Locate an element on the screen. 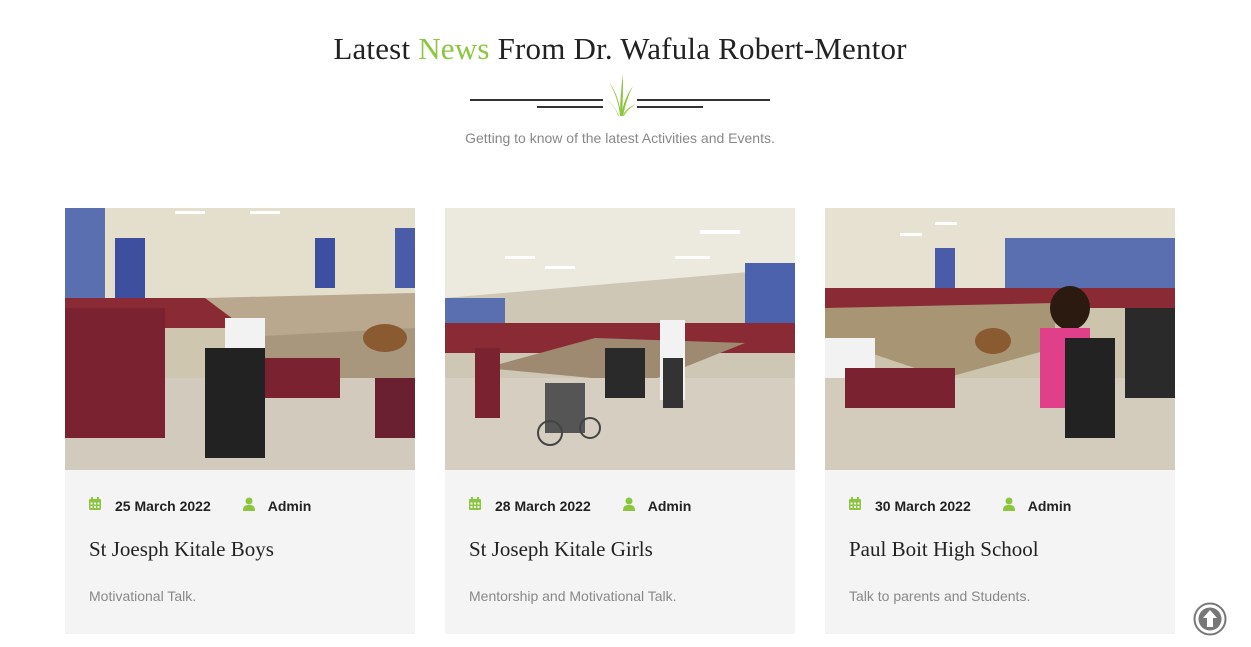  post-title: St Joesph Kitale Boys is located at coordinates (181, 549).